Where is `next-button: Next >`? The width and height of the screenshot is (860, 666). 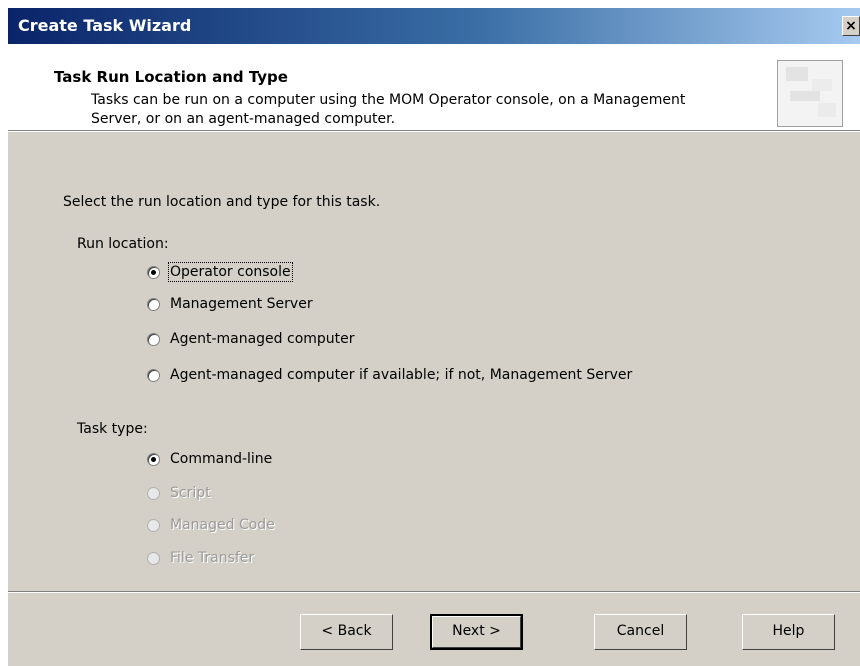 next-button: Next > is located at coordinates (476, 632).